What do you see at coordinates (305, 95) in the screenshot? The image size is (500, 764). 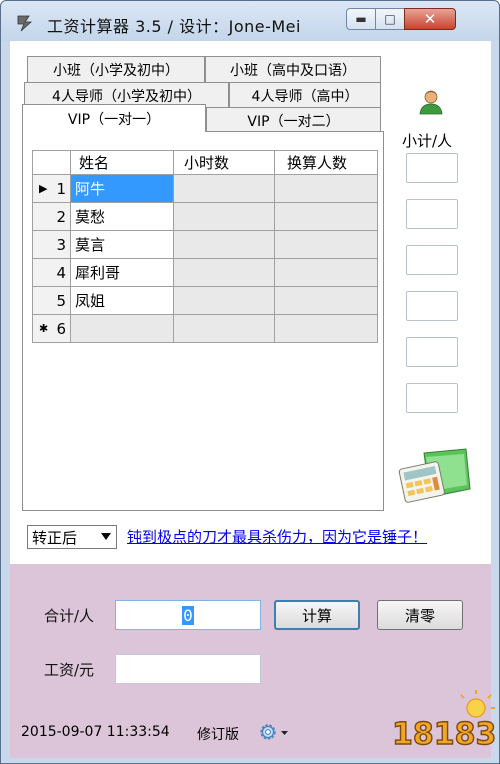 I see `tab-four-tutor-high: 4人导师（高中）` at bounding box center [305, 95].